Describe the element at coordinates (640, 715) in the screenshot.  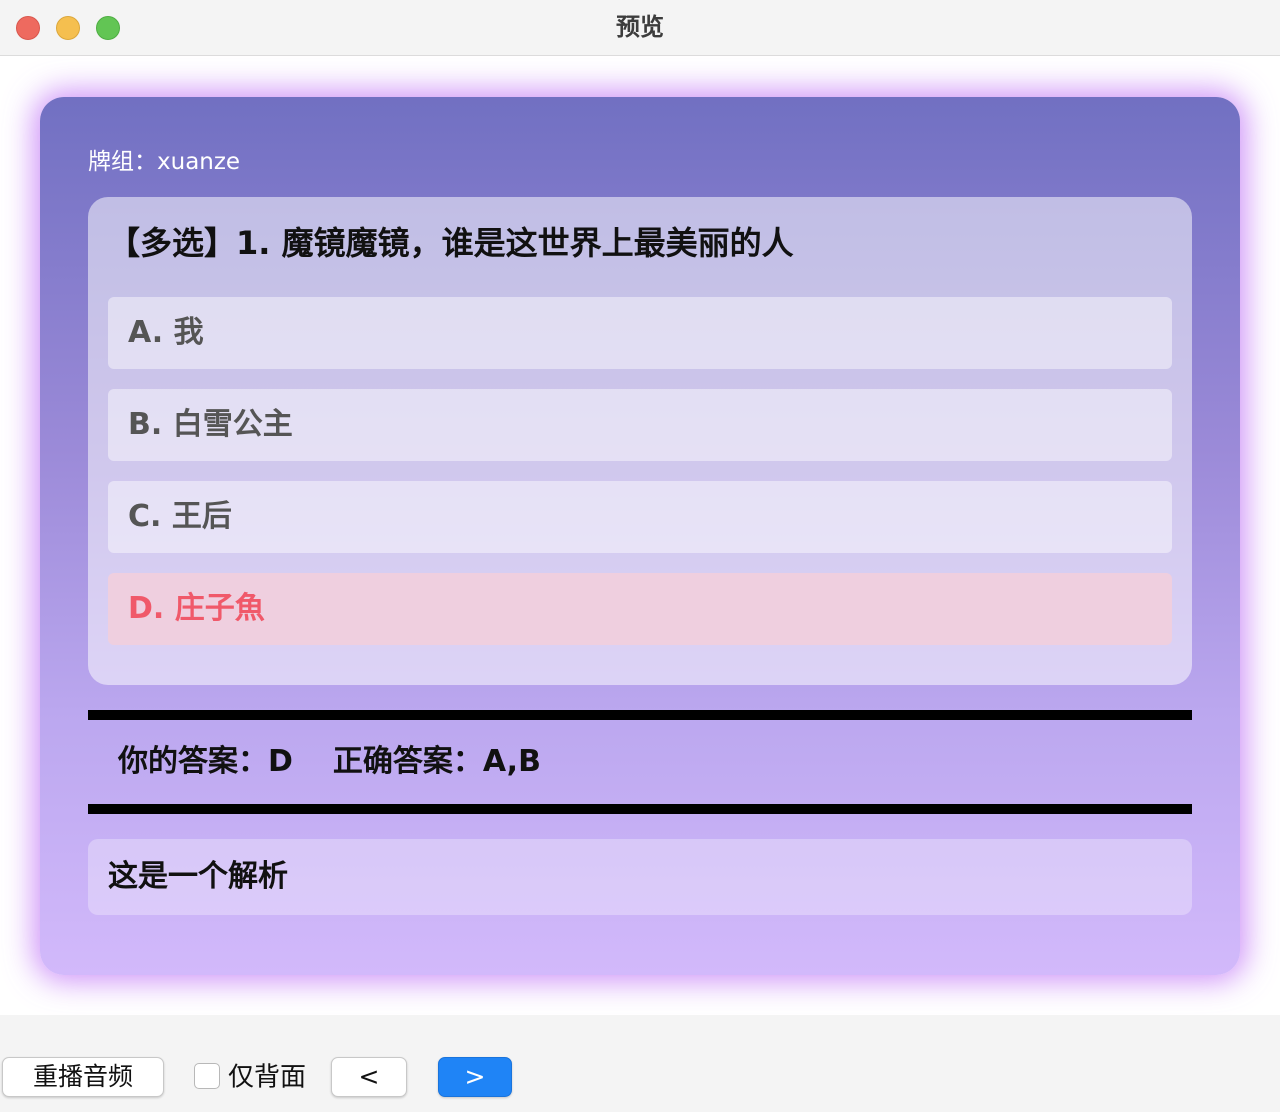
I see `divider-top` at that location.